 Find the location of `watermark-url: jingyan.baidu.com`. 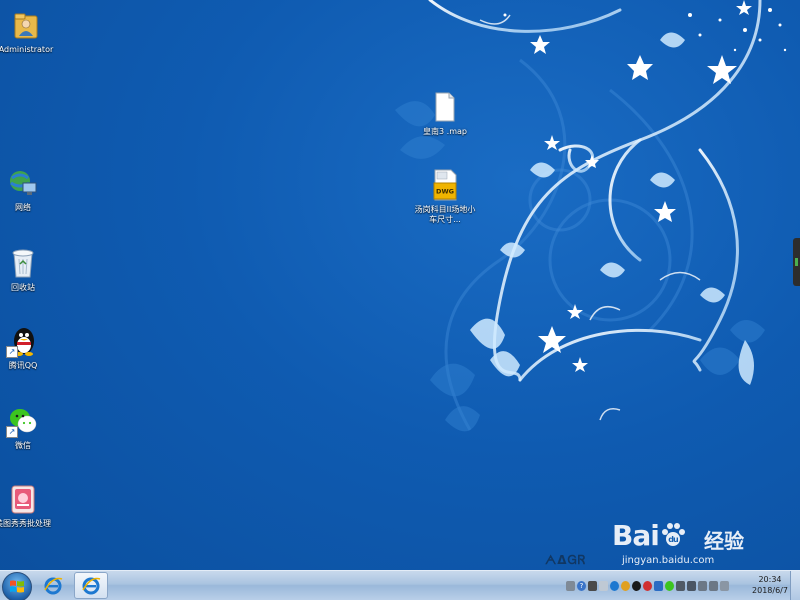

watermark-url: jingyan.baidu.com is located at coordinates (668, 560).